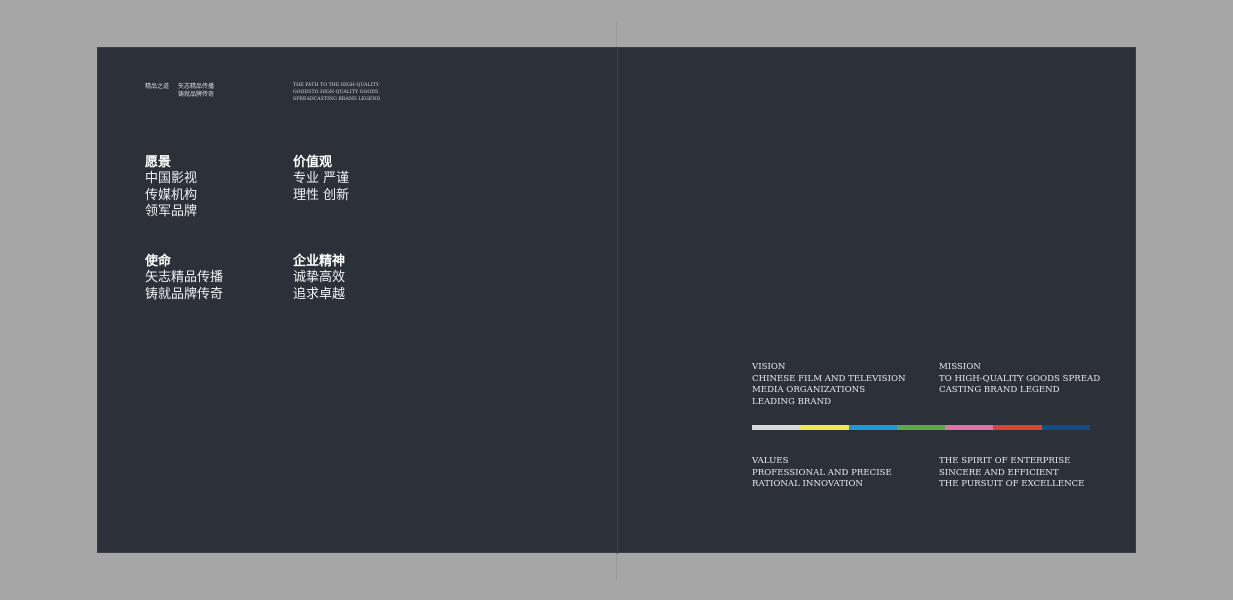 This screenshot has width=1233, height=600. Describe the element at coordinates (960, 367) in the screenshot. I see `mission-en-line: MISSION` at that location.